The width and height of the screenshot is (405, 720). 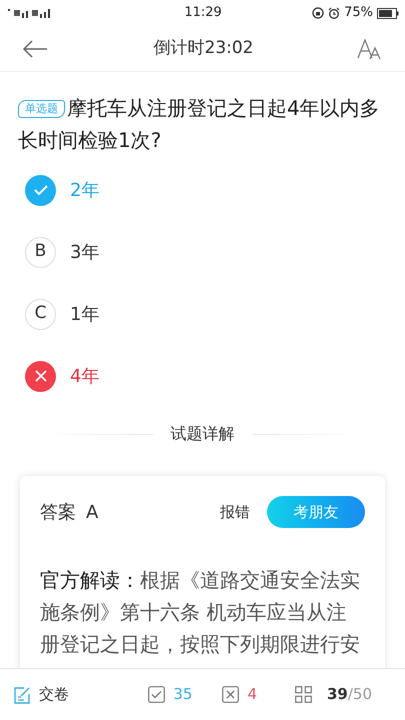 I want to click on cross-icon, so click(x=40, y=376).